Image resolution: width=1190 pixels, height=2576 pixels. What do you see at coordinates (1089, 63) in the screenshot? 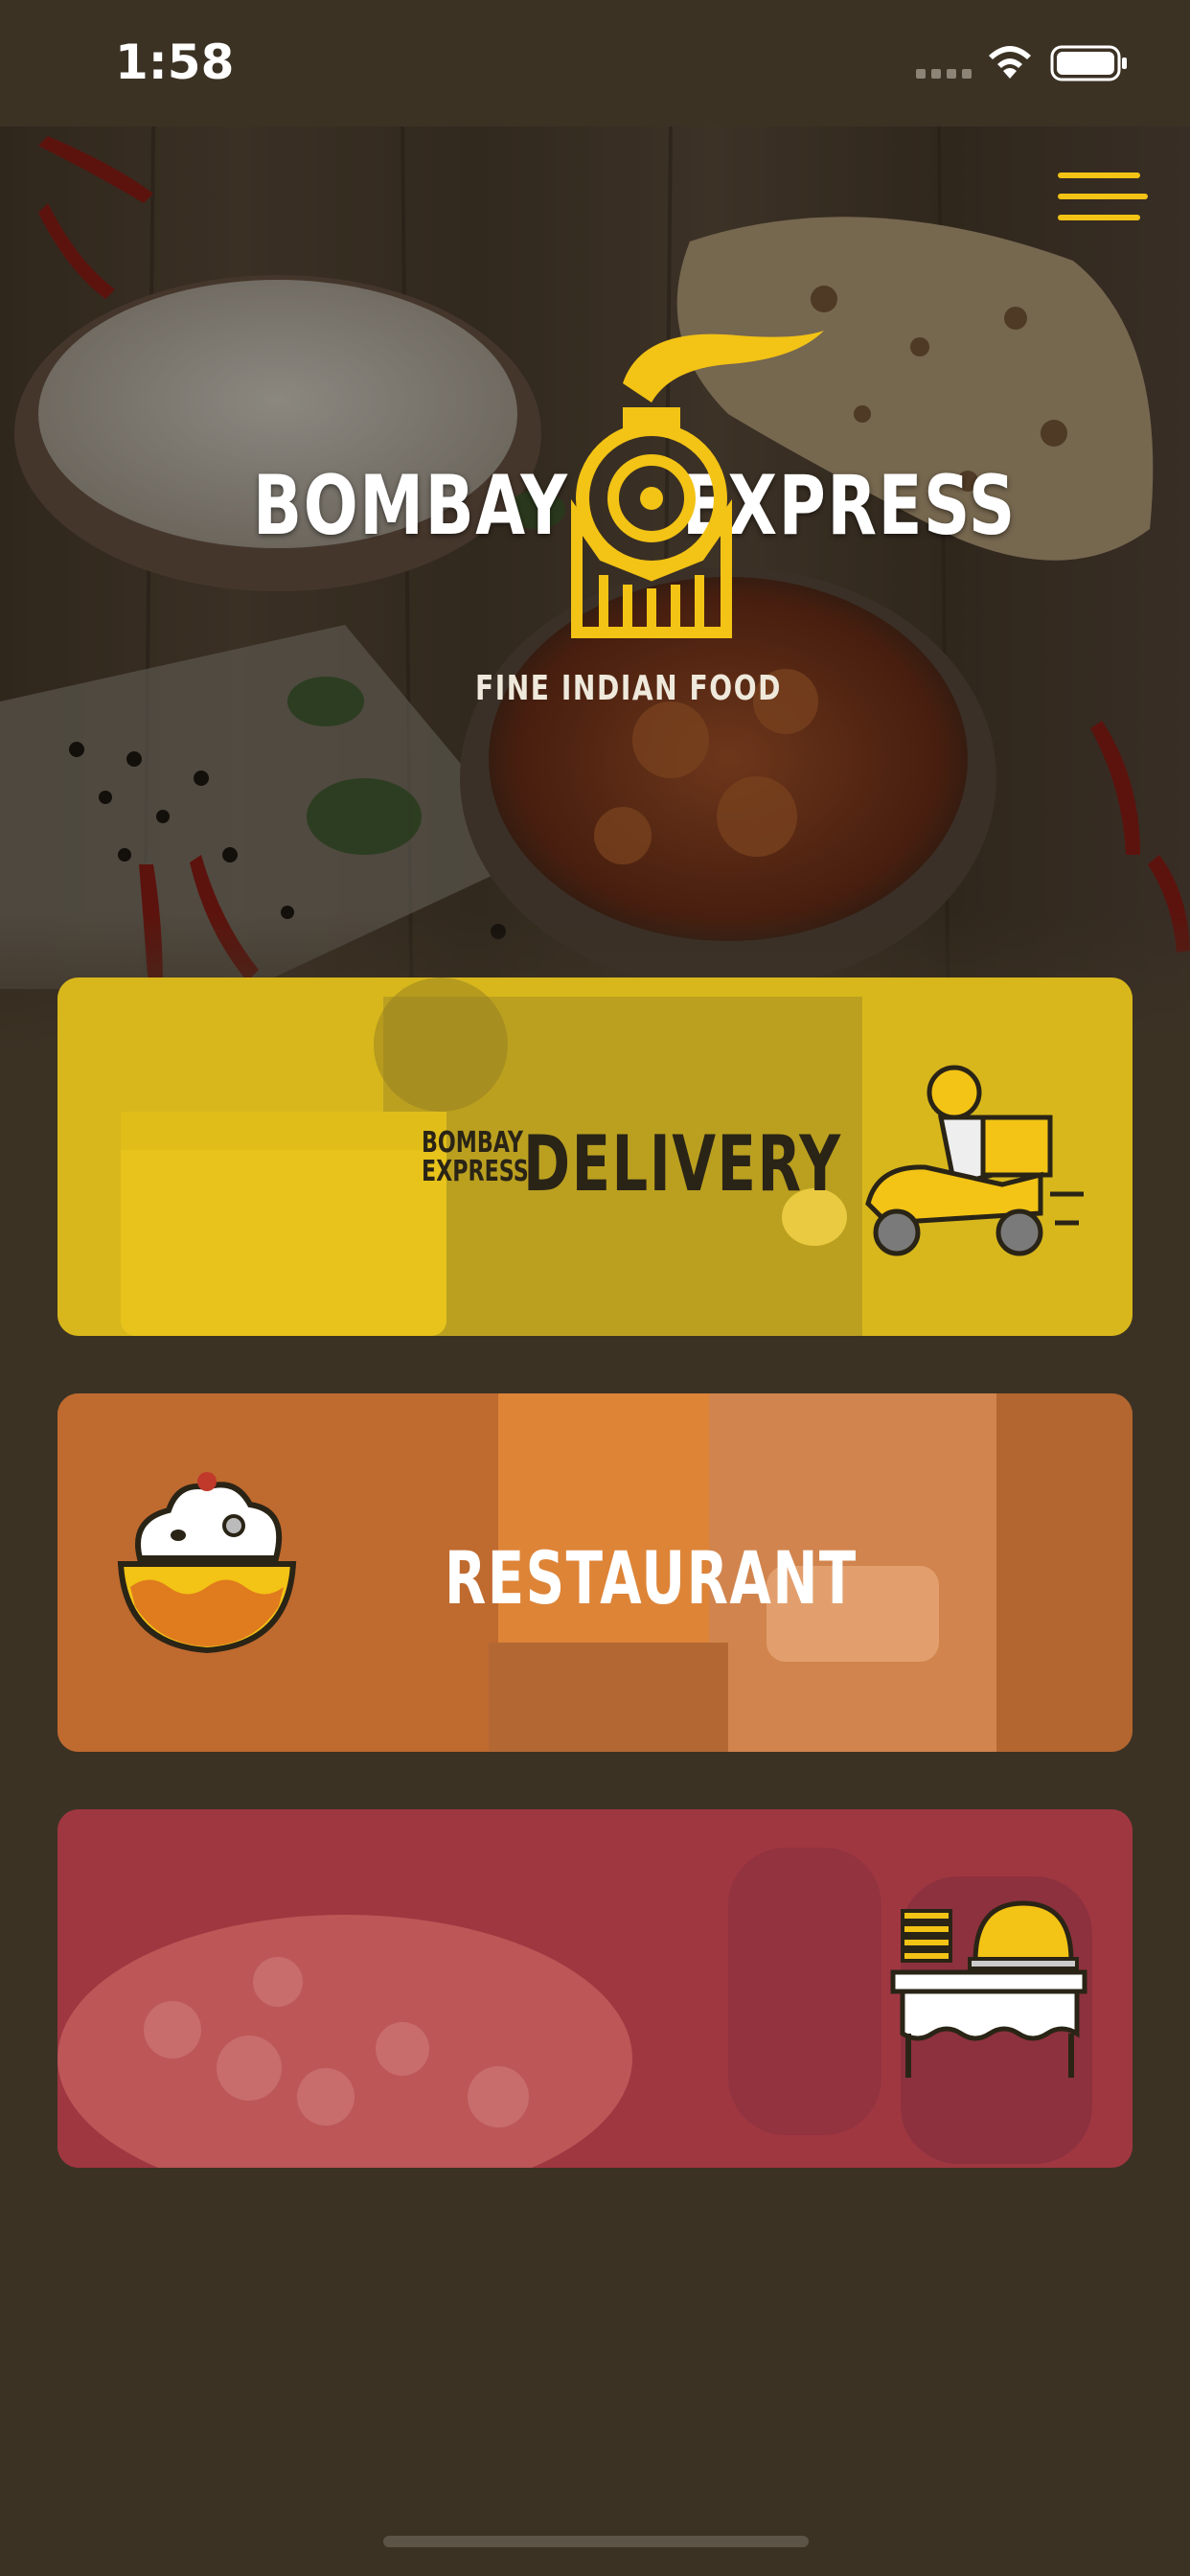
I see `battery-icon` at bounding box center [1089, 63].